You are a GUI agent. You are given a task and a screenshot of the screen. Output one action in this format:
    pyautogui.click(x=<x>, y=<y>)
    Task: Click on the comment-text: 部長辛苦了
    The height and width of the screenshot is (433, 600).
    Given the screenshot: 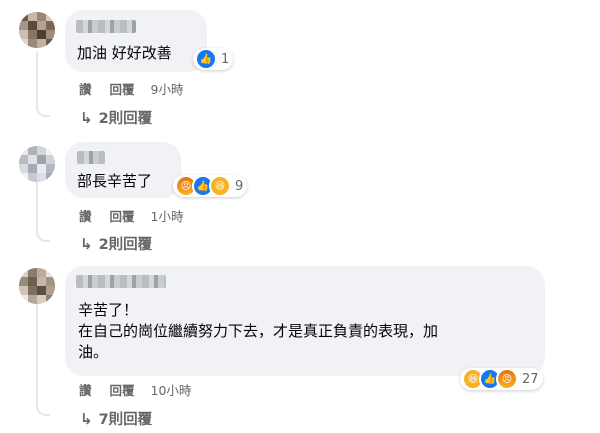 What is the action you would take?
    pyautogui.click(x=115, y=181)
    